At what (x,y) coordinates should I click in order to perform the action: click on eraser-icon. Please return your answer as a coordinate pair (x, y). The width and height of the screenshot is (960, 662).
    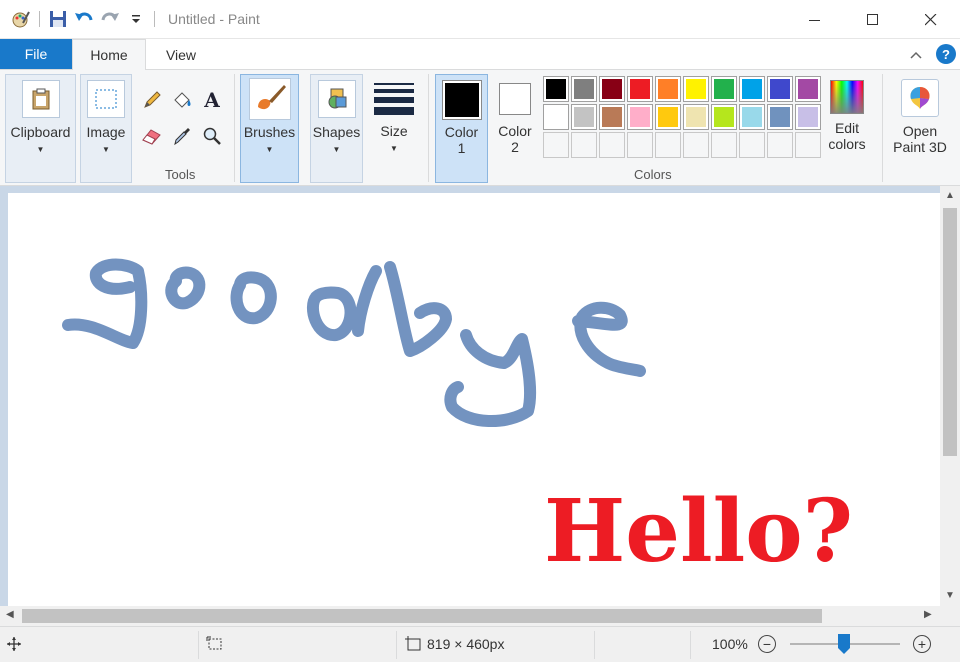
    Looking at the image, I should click on (152, 136).